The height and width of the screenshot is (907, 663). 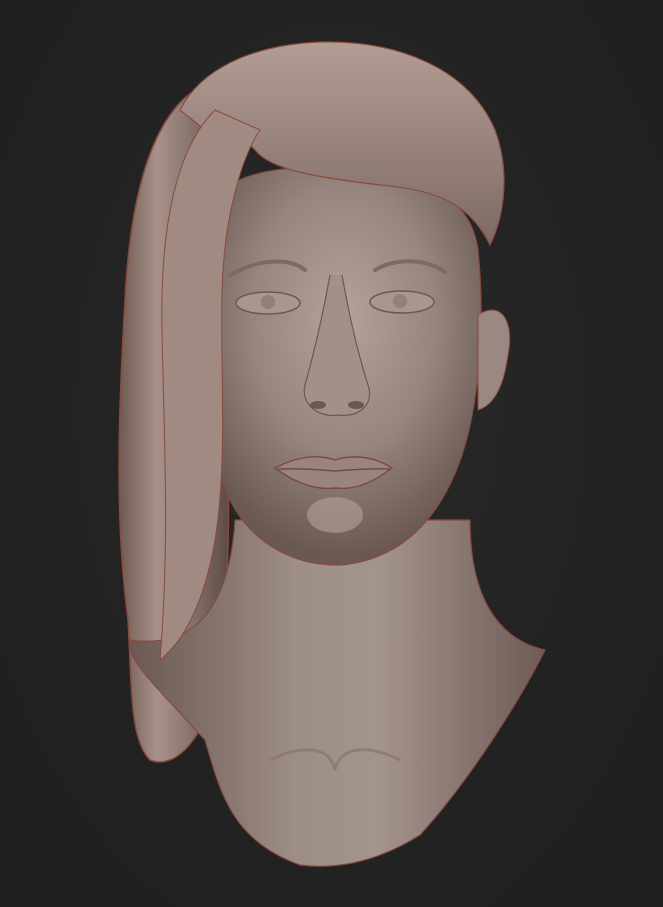 What do you see at coordinates (494, 360) in the screenshot?
I see `ear` at bounding box center [494, 360].